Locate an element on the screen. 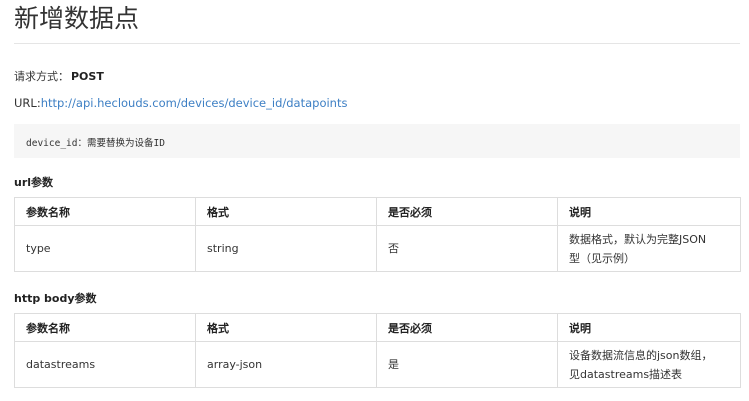  param-desc-cell: 设备数据流信息的json数组， 见datastreams描述表 is located at coordinates (649, 364).